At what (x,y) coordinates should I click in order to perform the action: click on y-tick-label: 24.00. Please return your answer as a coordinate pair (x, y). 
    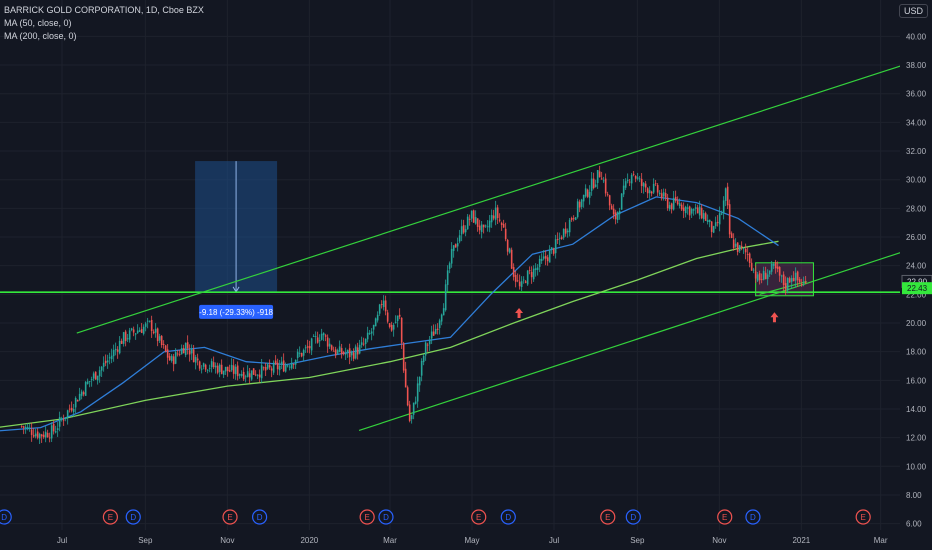
    Looking at the image, I should click on (916, 266).